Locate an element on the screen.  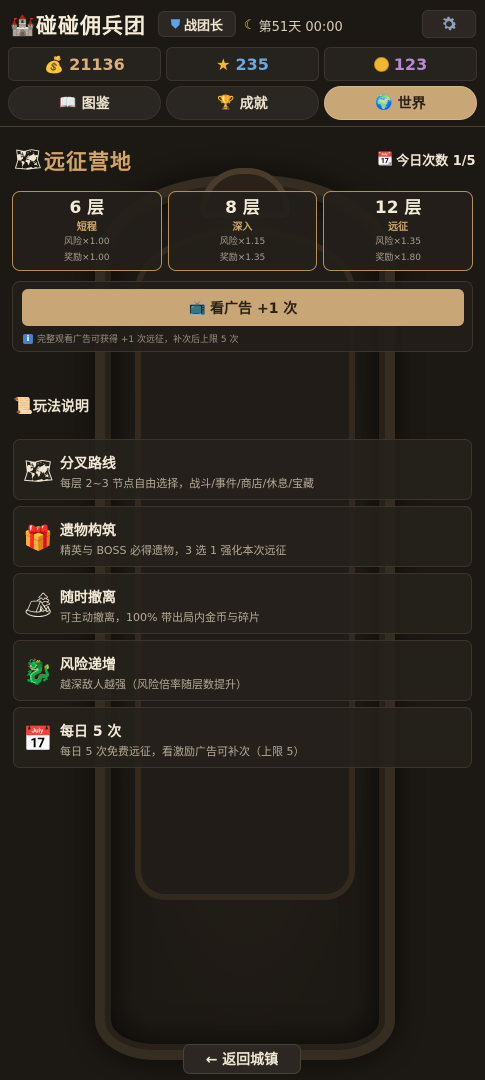
depth-name: 短程 is located at coordinates (86, 227).